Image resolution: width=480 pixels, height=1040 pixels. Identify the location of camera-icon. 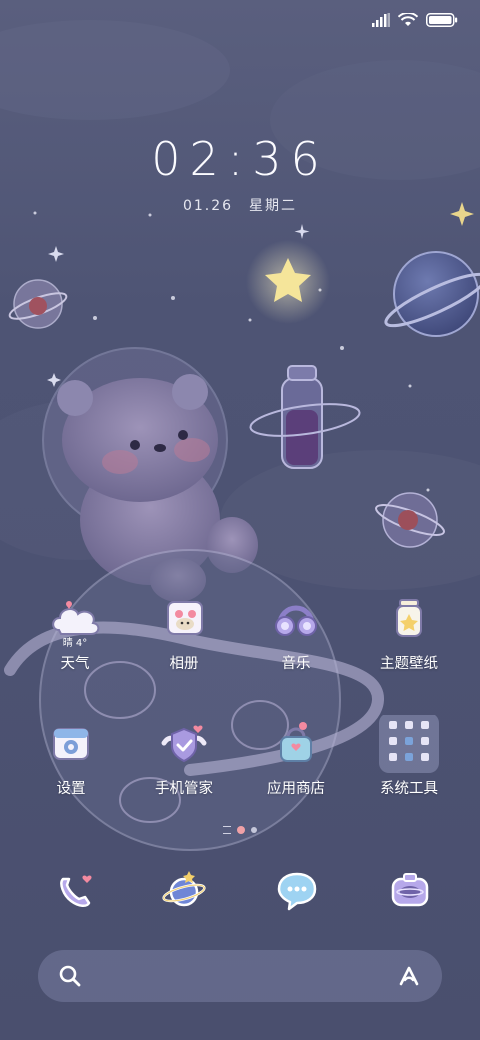
(410, 890).